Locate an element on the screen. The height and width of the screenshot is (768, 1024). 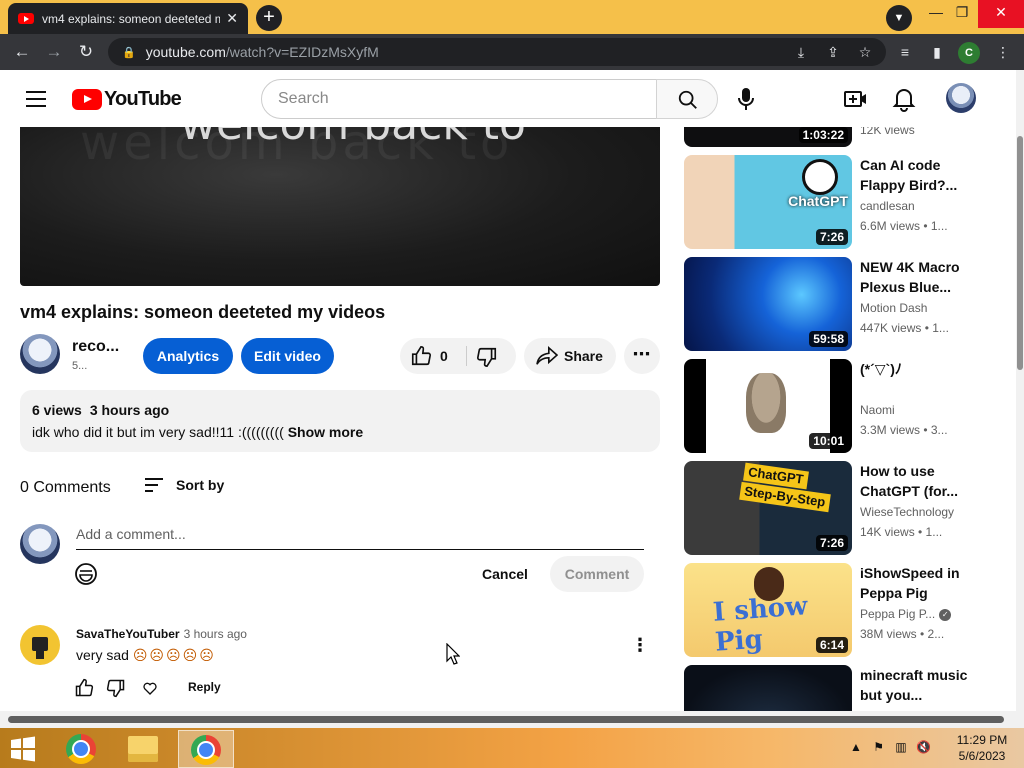
forward-button: → is located at coordinates (54, 52).